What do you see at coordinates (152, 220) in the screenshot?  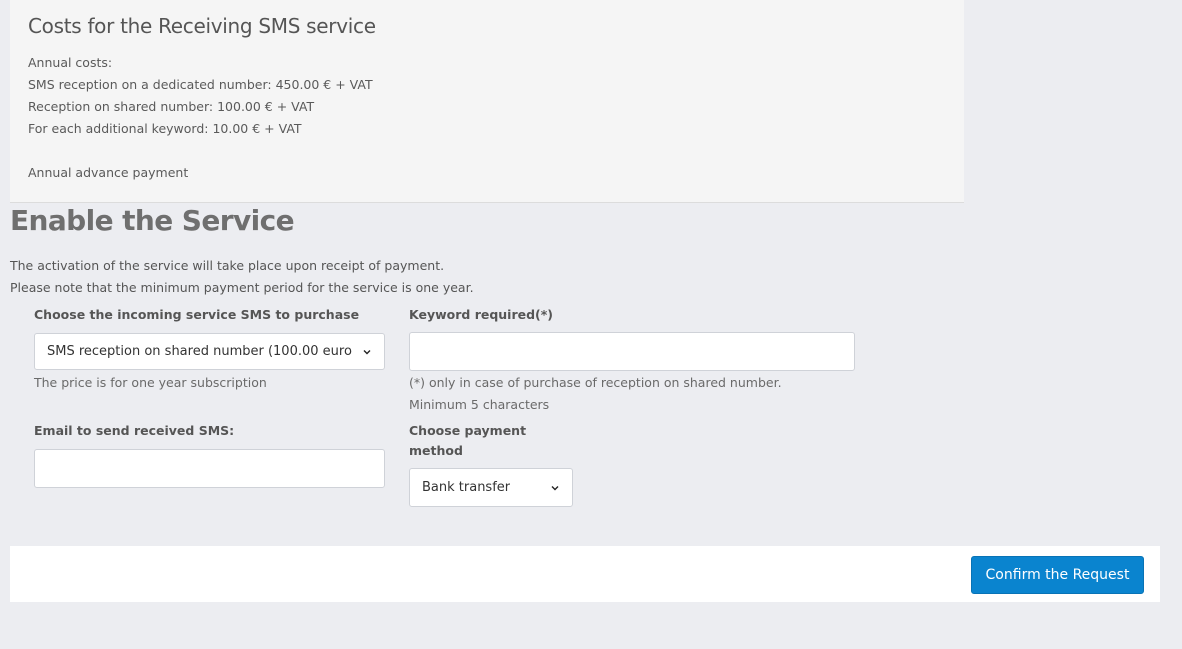 I see `enable-service-title: Enable the Service` at bounding box center [152, 220].